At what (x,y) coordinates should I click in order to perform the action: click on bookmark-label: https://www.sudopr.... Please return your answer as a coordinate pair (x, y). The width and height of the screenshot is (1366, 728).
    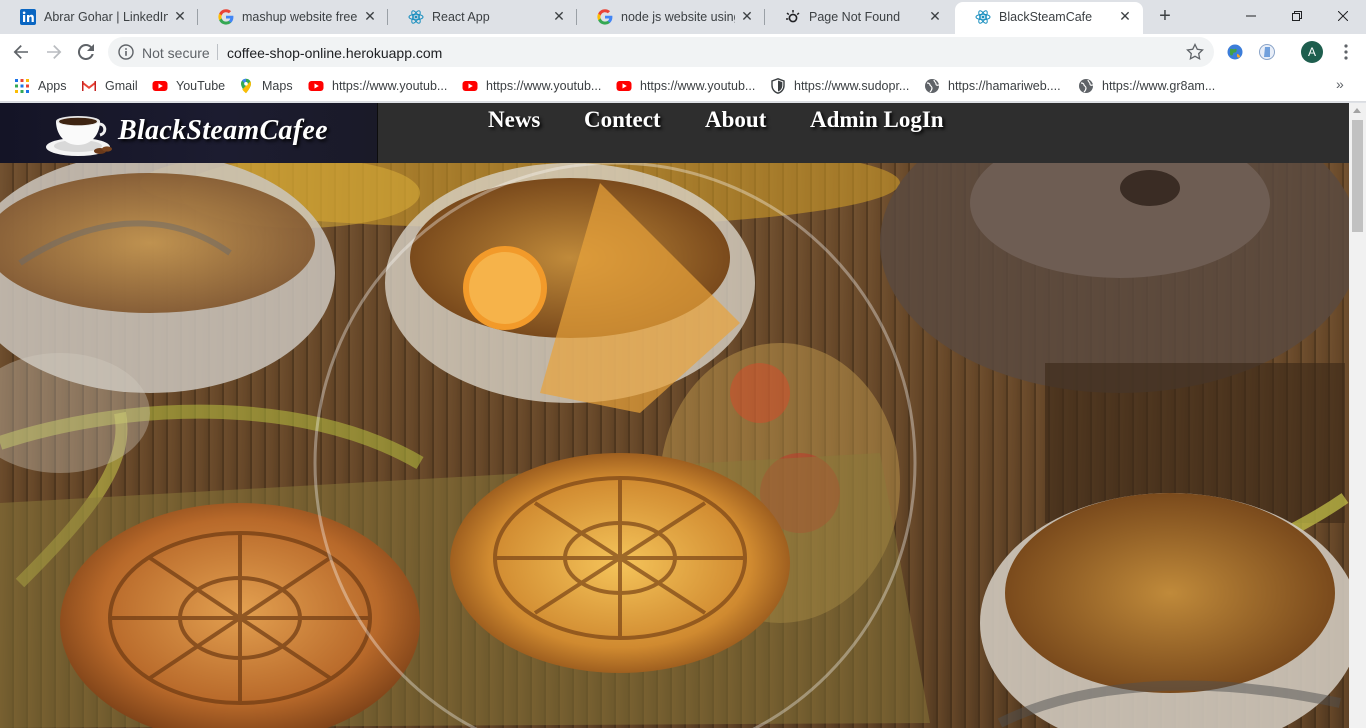
    Looking at the image, I should click on (852, 86).